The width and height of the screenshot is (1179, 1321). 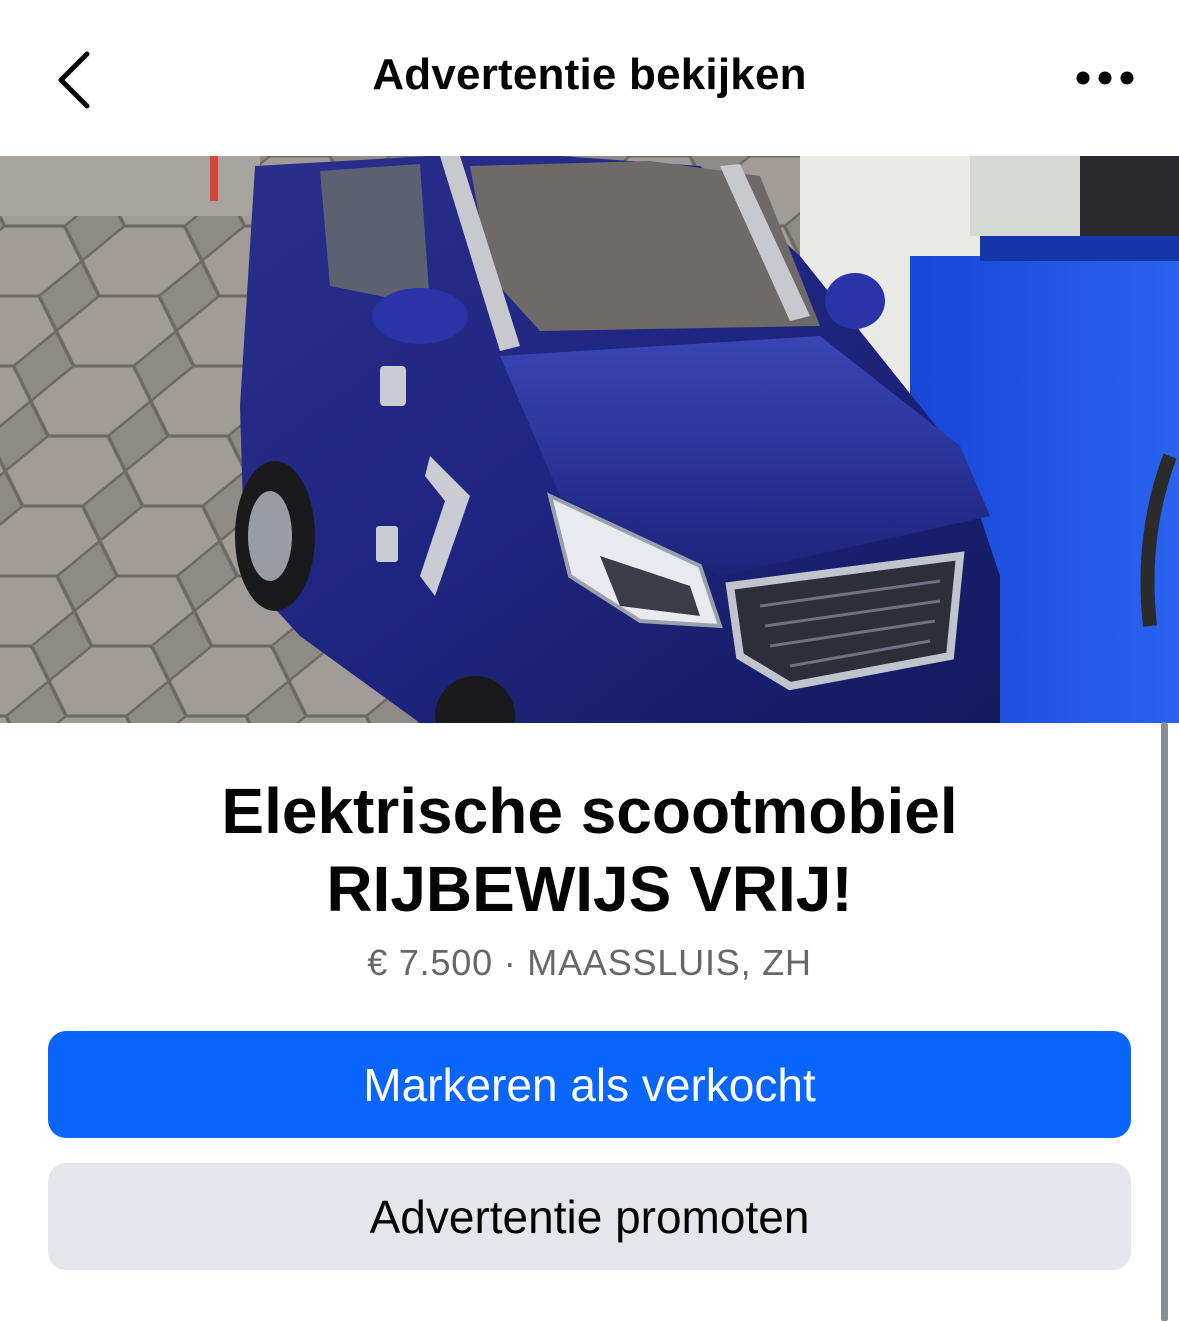 What do you see at coordinates (589, 74) in the screenshot?
I see `page-title: Advertentie bekijken` at bounding box center [589, 74].